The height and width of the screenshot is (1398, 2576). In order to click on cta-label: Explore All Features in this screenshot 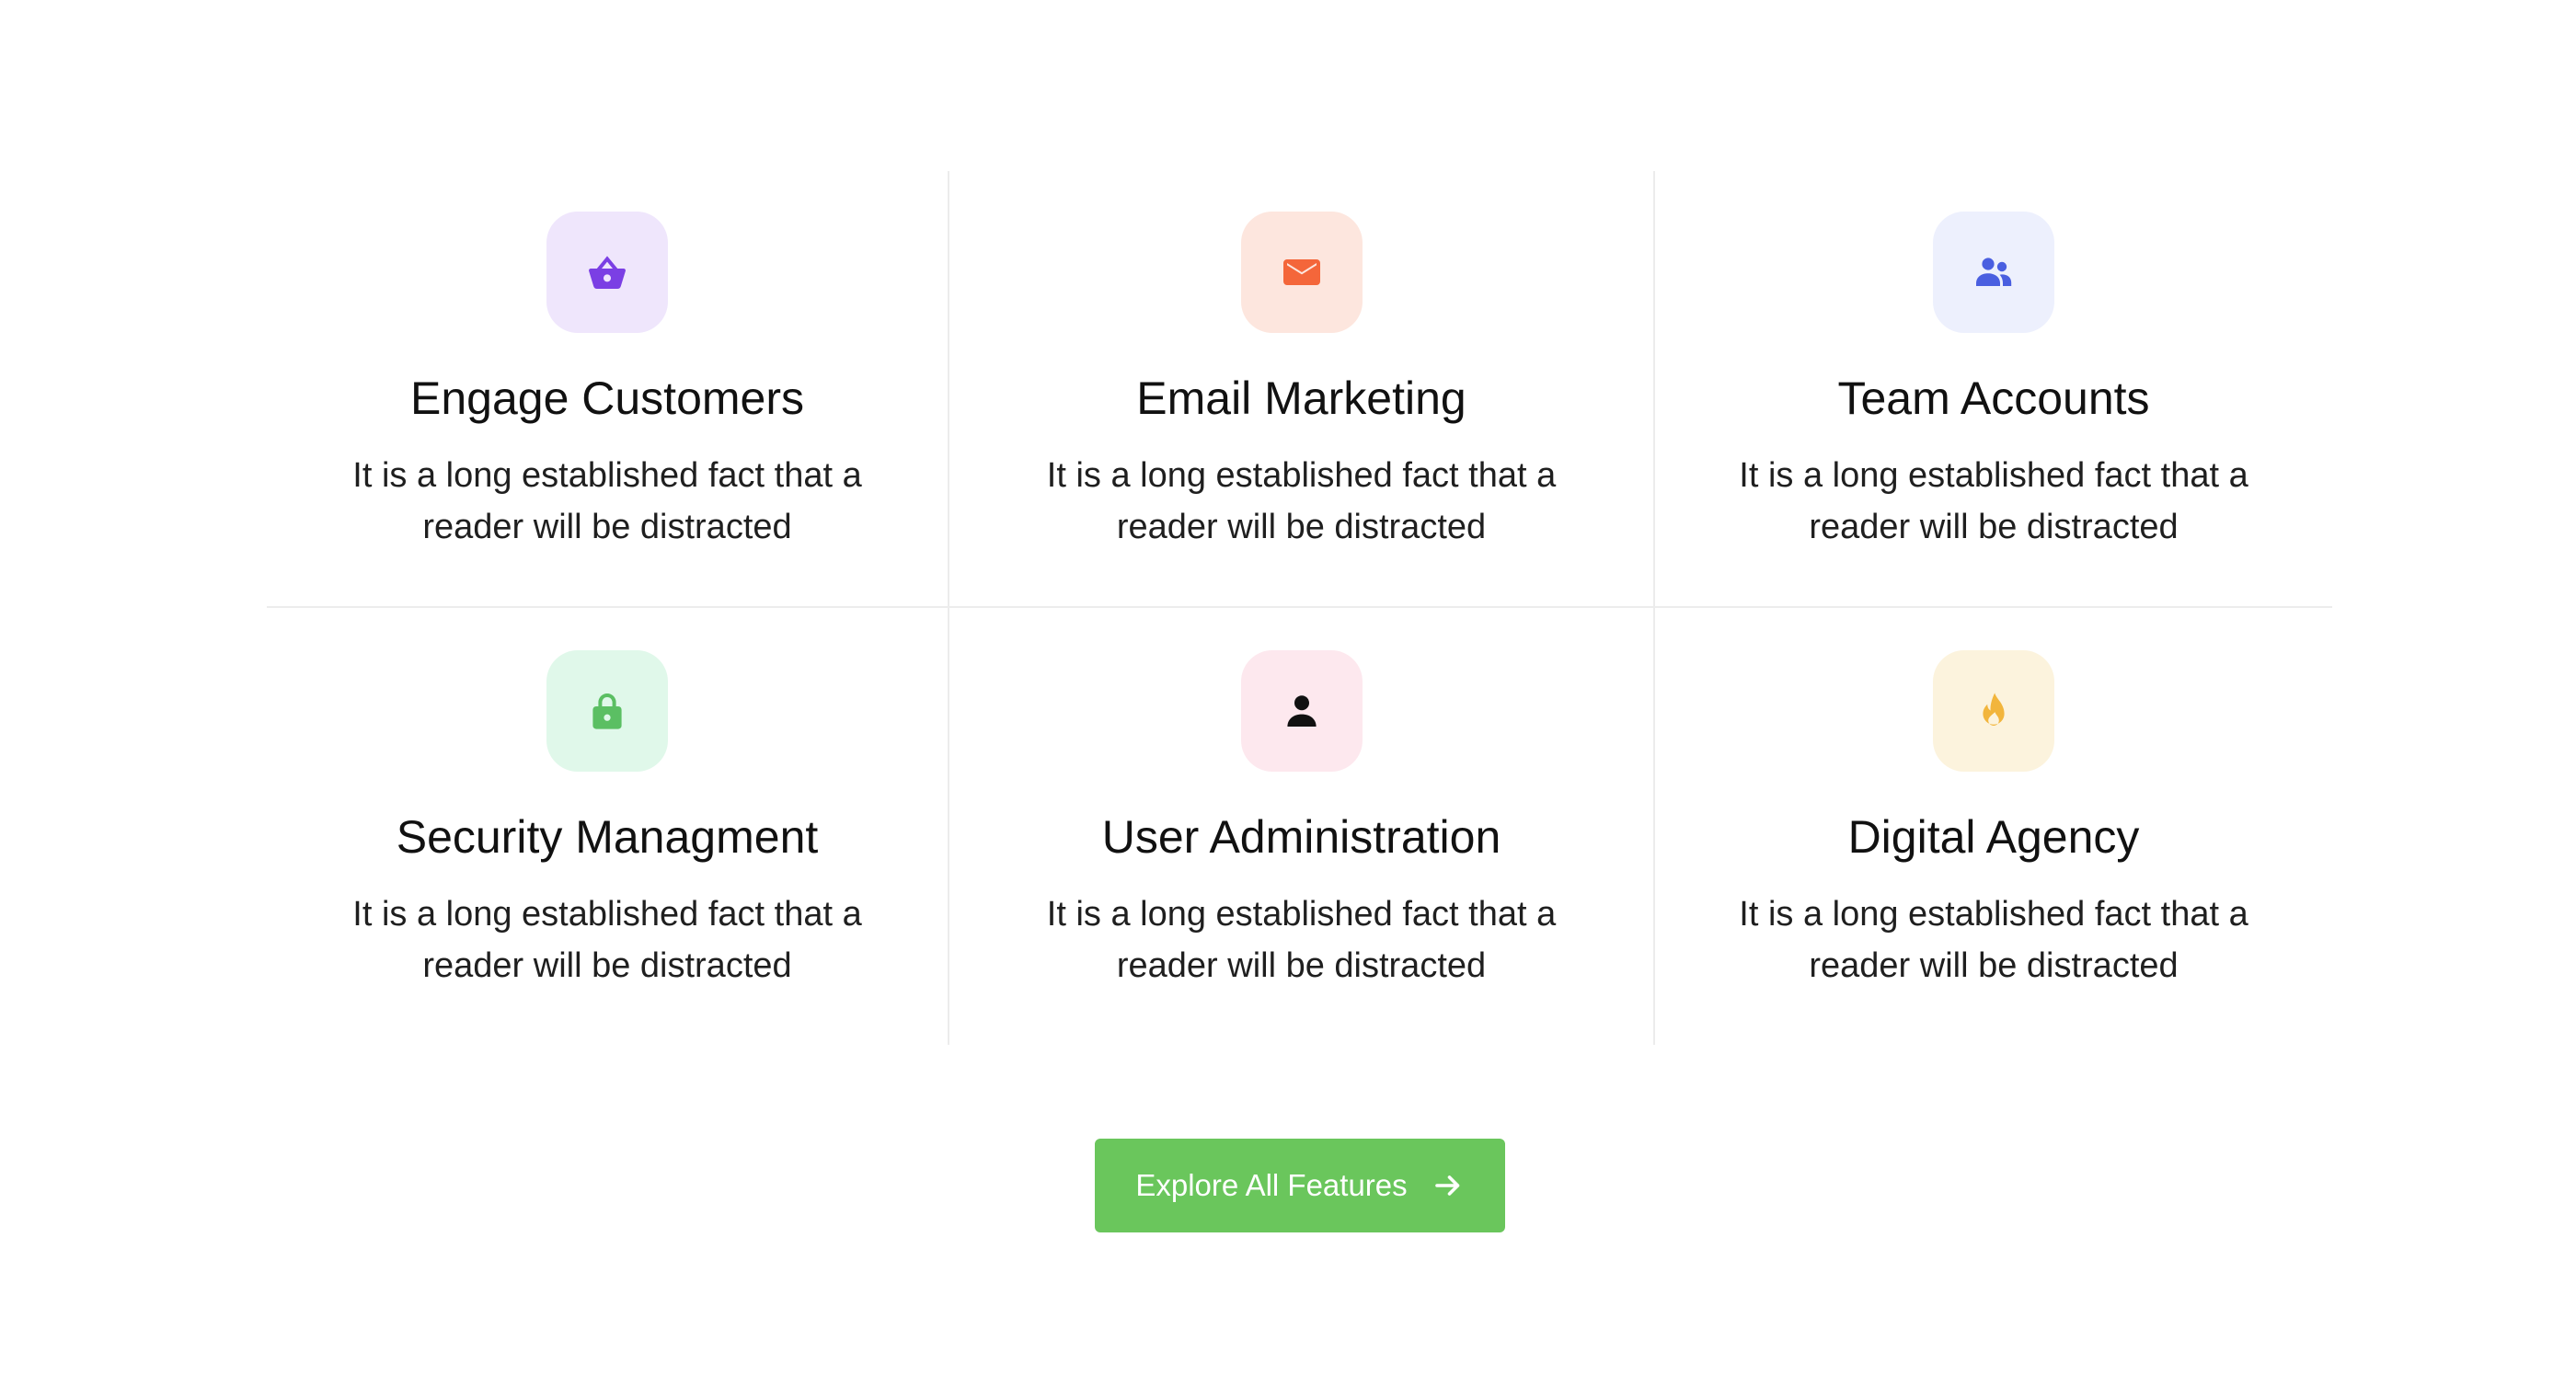, I will do `click(1271, 1185)`.